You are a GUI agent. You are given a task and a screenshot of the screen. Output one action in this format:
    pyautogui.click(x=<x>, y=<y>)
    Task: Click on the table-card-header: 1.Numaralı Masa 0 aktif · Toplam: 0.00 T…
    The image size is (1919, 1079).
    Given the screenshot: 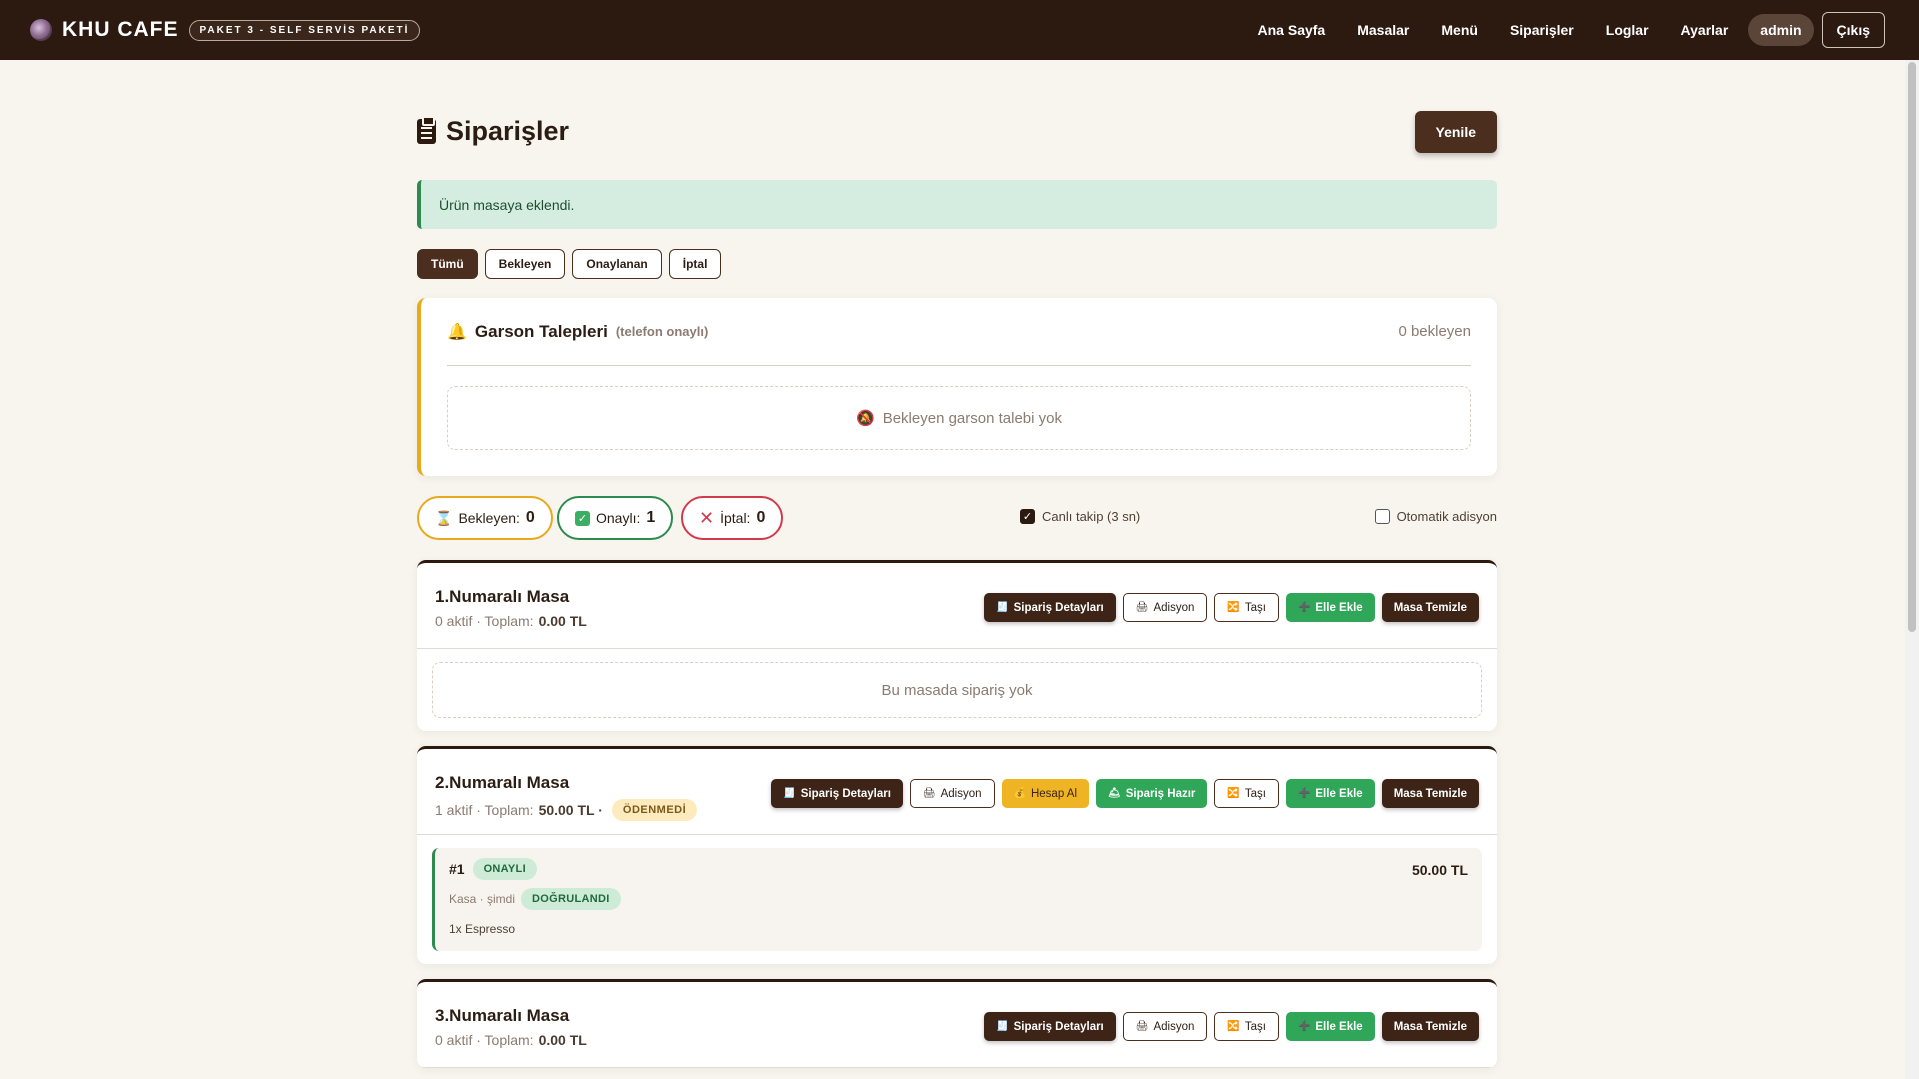 What is the action you would take?
    pyautogui.click(x=957, y=606)
    